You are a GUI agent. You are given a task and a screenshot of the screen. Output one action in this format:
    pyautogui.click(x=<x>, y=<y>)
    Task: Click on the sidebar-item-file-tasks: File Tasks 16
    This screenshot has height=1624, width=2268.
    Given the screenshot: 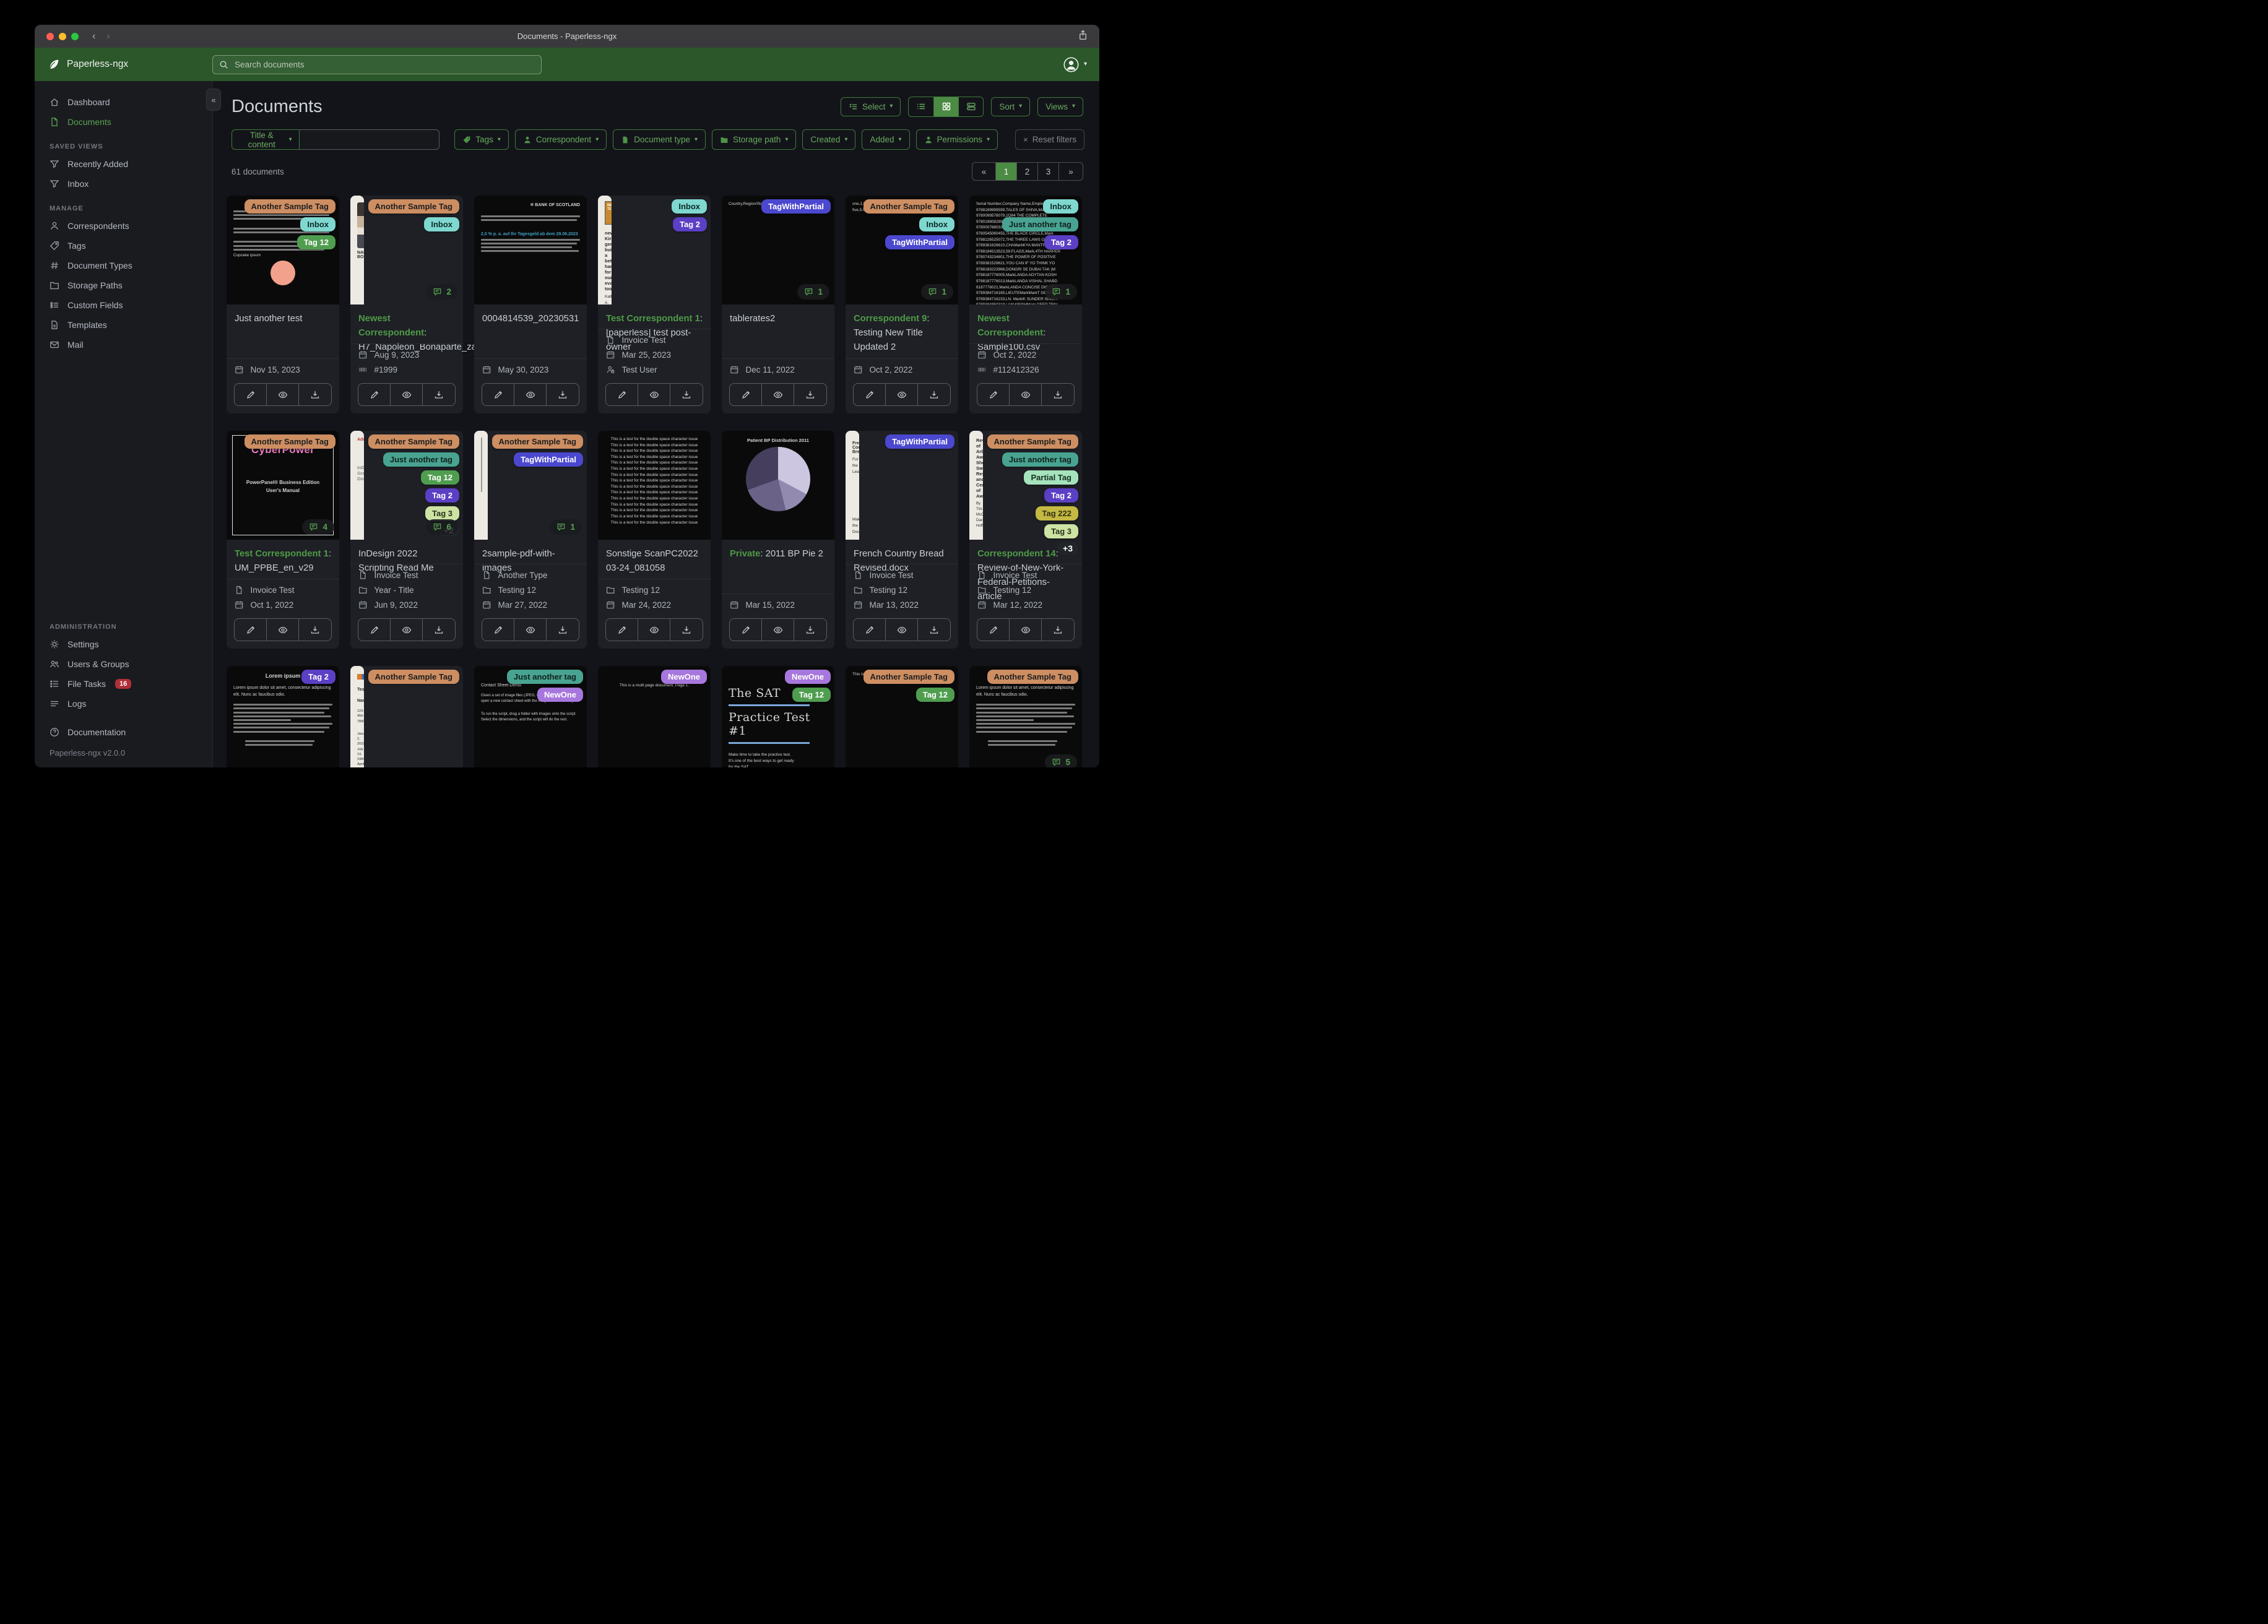 What is the action you would take?
    pyautogui.click(x=123, y=684)
    